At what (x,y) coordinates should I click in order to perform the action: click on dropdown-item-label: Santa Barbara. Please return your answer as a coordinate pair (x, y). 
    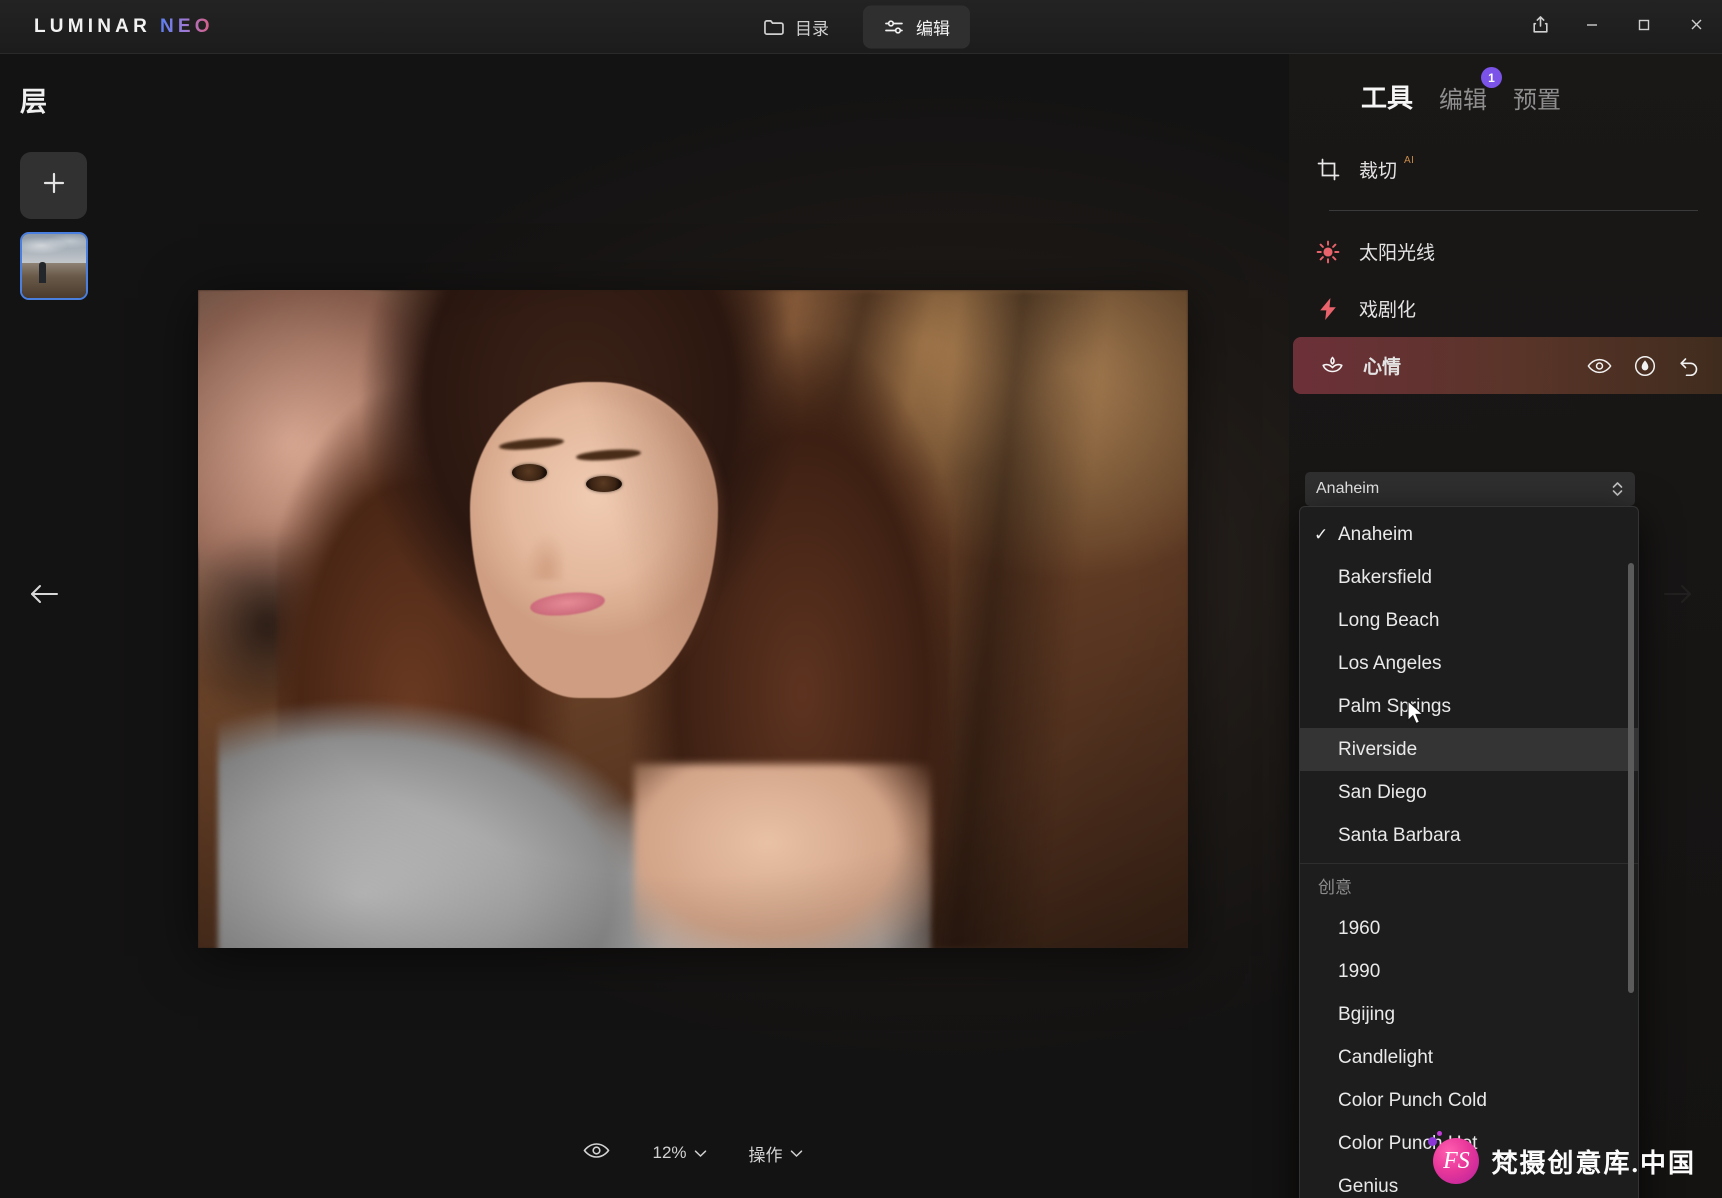
    Looking at the image, I should click on (1399, 835).